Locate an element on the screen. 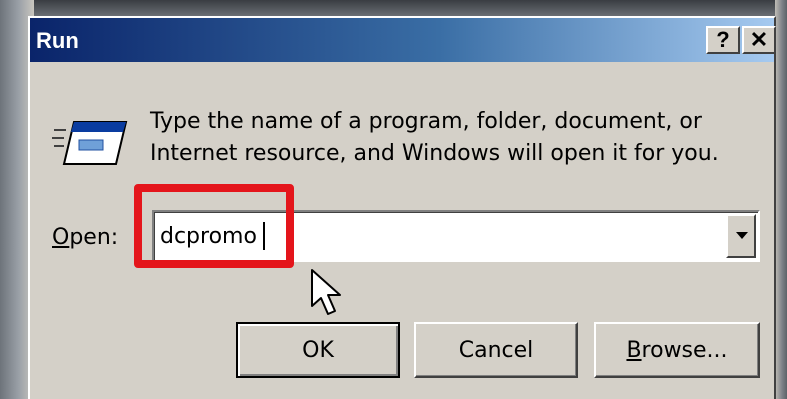  open-label: Open: is located at coordinates (85, 237).